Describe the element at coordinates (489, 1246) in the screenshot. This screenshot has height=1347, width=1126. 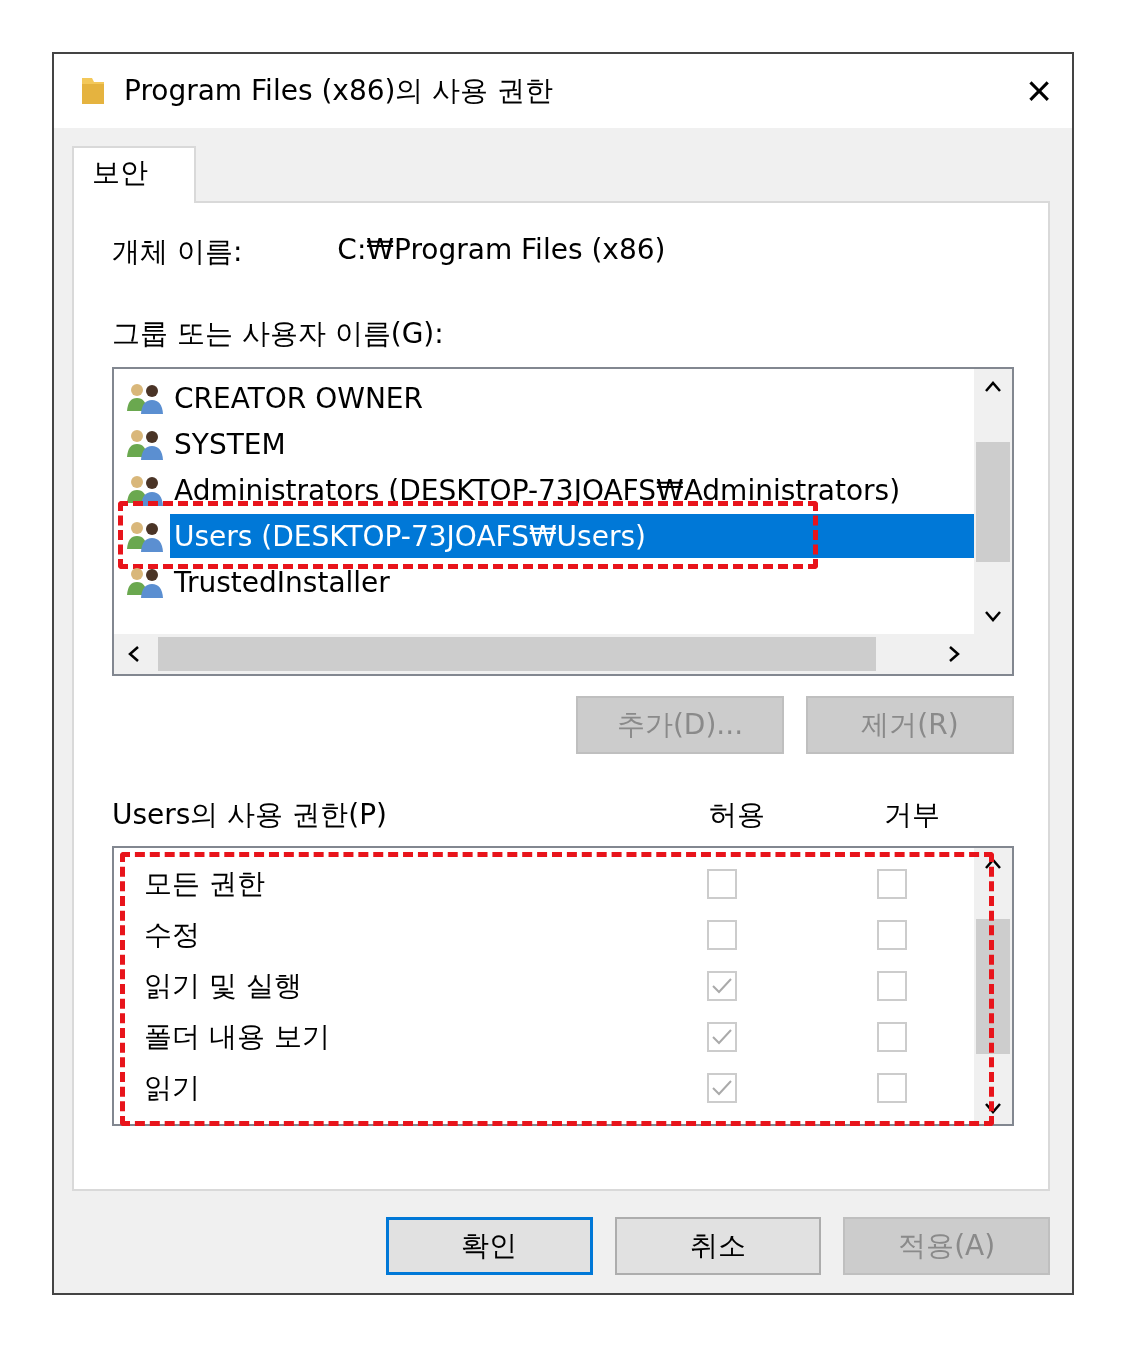
I see `dialog-button: 확인` at that location.